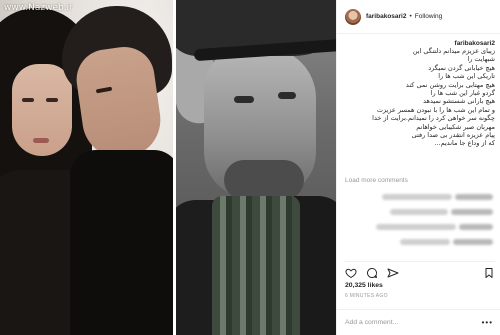 This screenshot has width=500, height=335. Describe the element at coordinates (489, 273) in the screenshot. I see `bookmark-icon` at that location.